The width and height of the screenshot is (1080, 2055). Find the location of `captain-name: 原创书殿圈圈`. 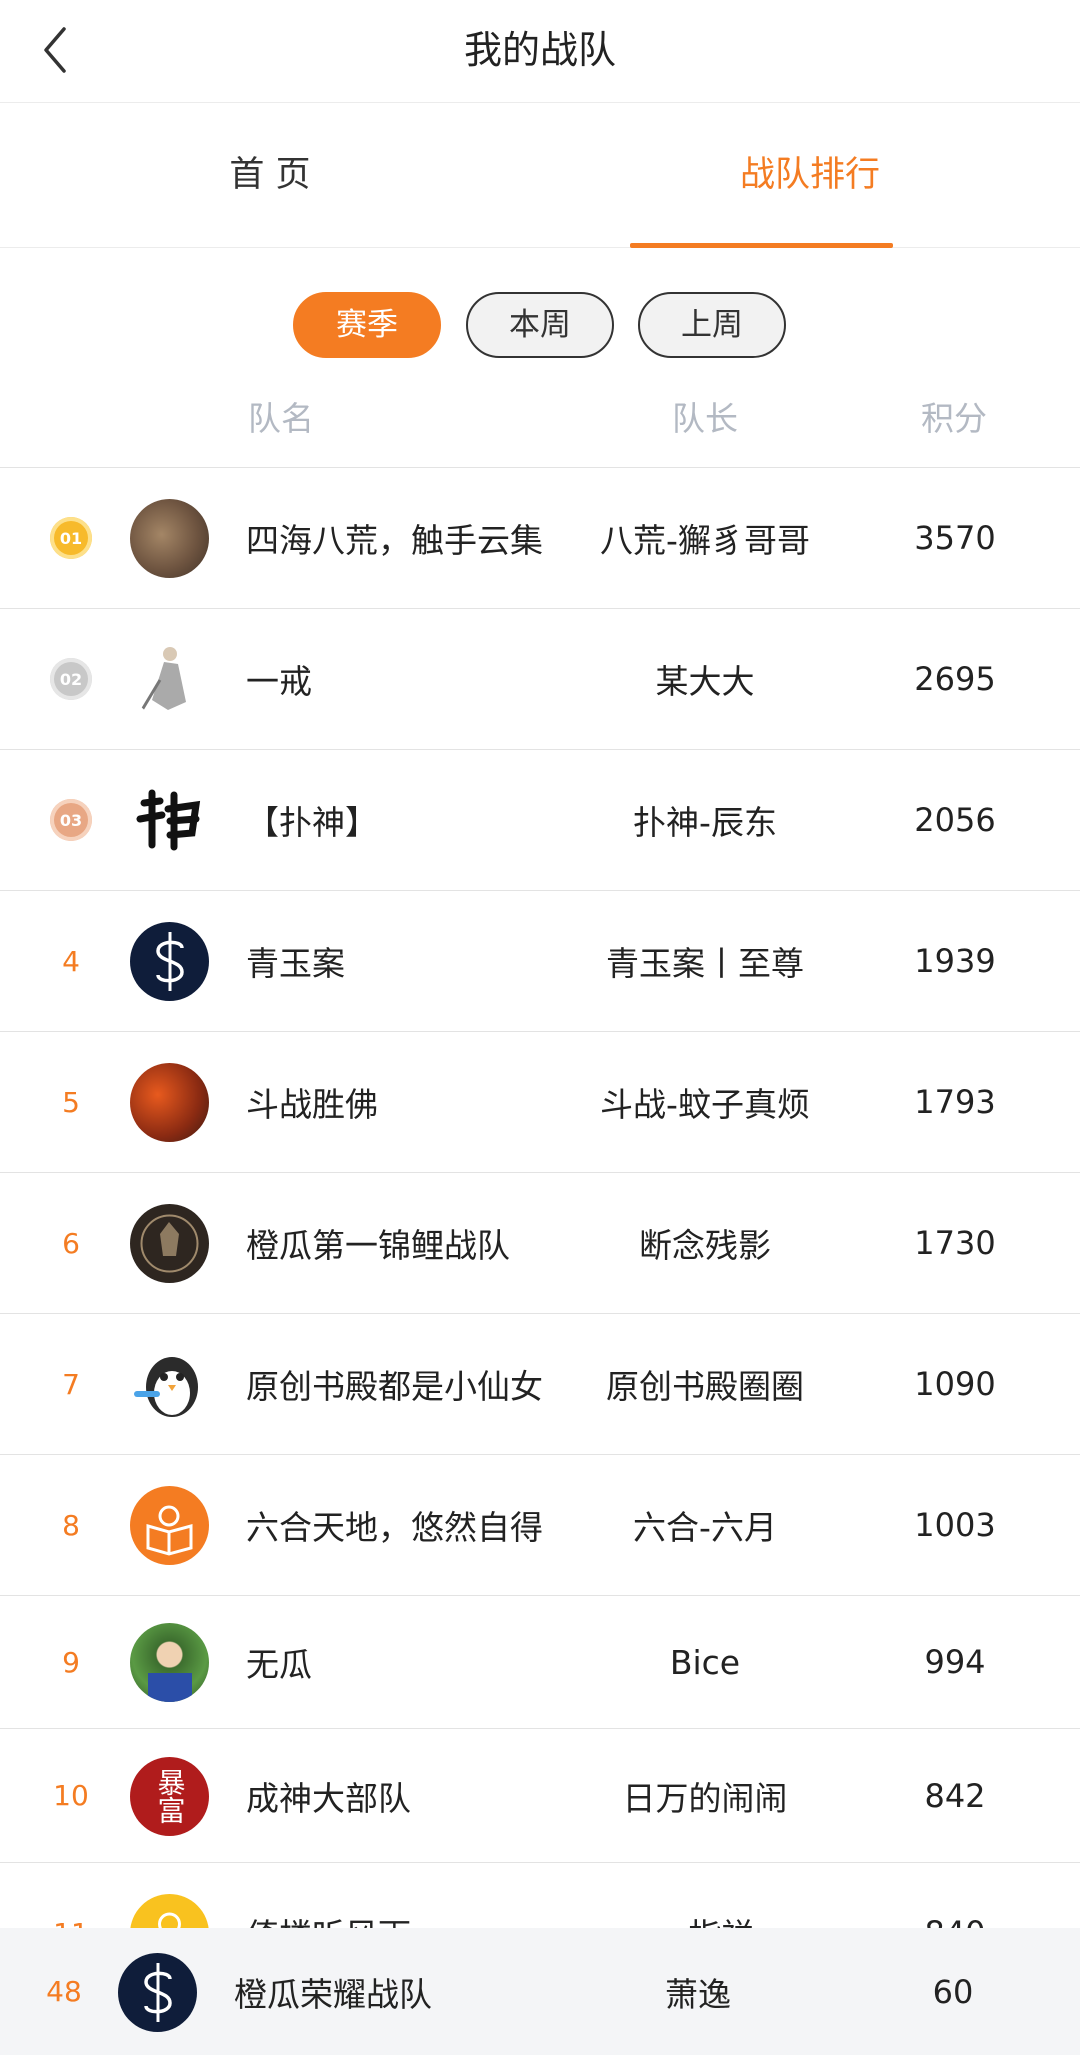

captain-name: 原创书殿圈圈 is located at coordinates (705, 1386).